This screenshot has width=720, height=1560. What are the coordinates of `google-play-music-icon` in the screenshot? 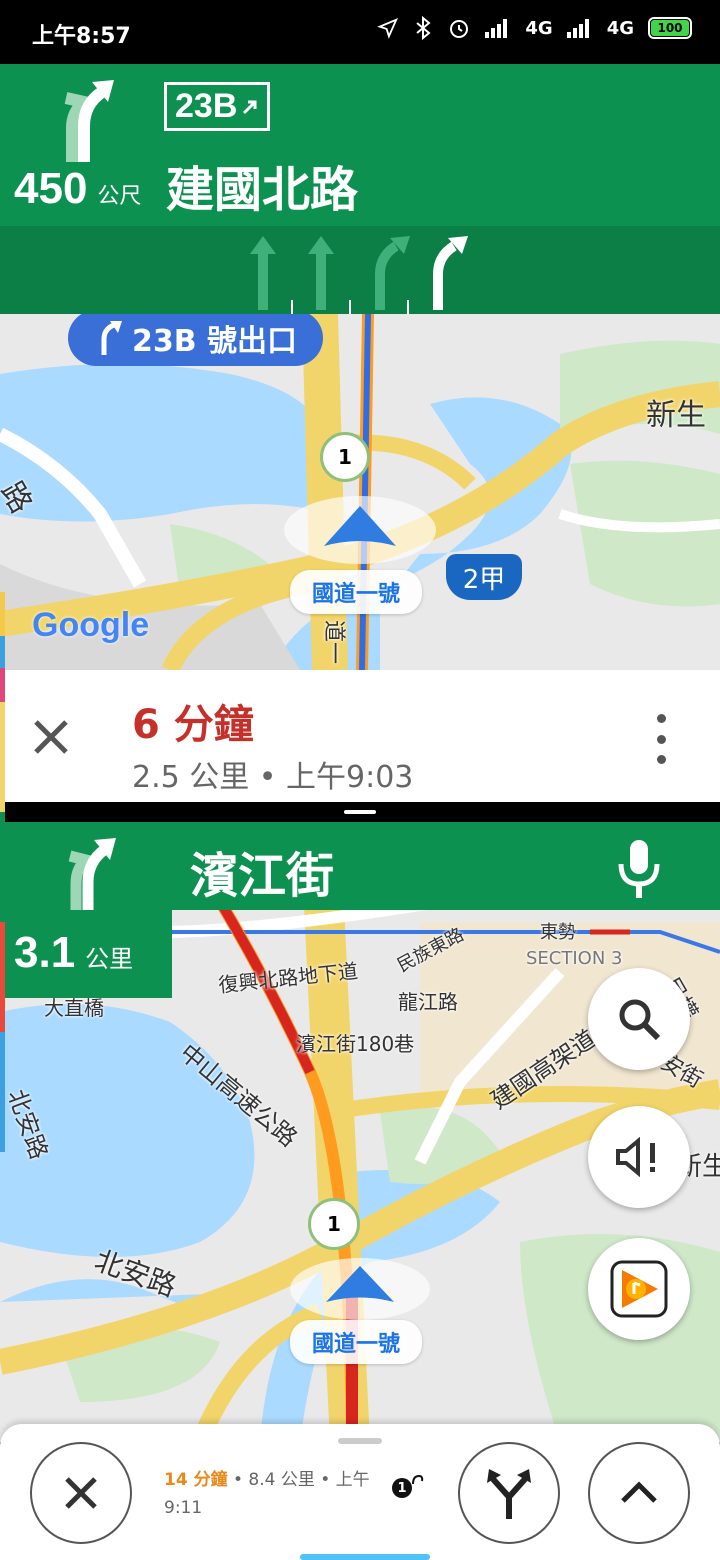 It's located at (639, 1289).